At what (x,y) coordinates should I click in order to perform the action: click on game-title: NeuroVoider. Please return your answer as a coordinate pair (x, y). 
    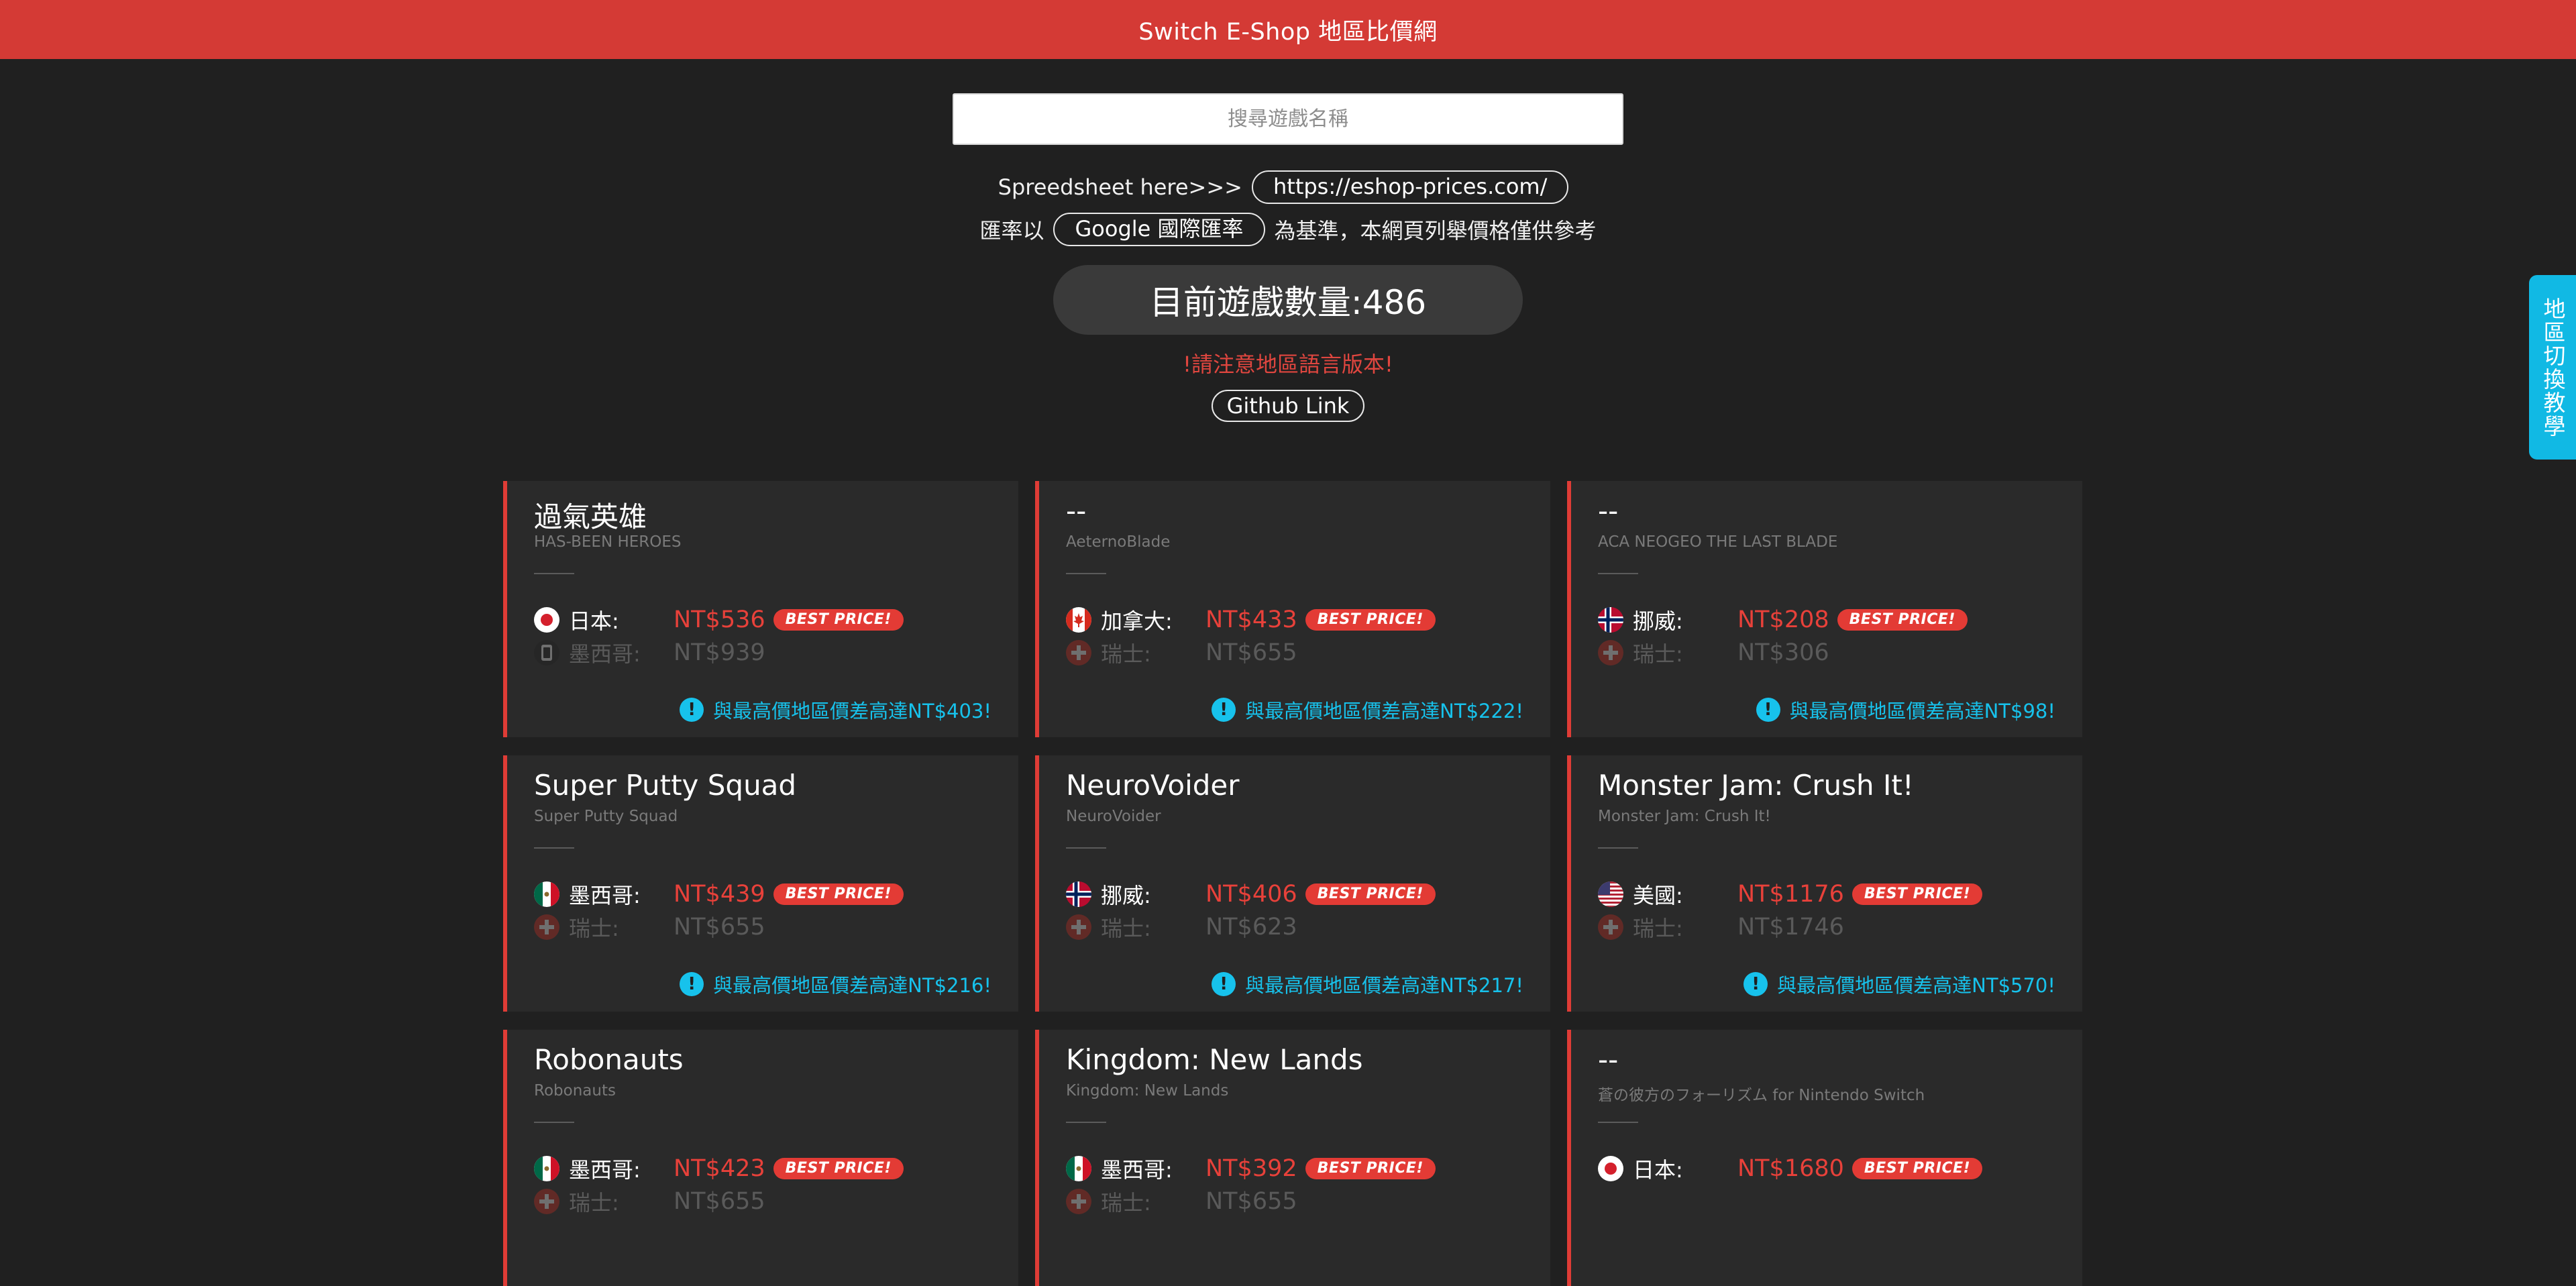
    Looking at the image, I should click on (1153, 786).